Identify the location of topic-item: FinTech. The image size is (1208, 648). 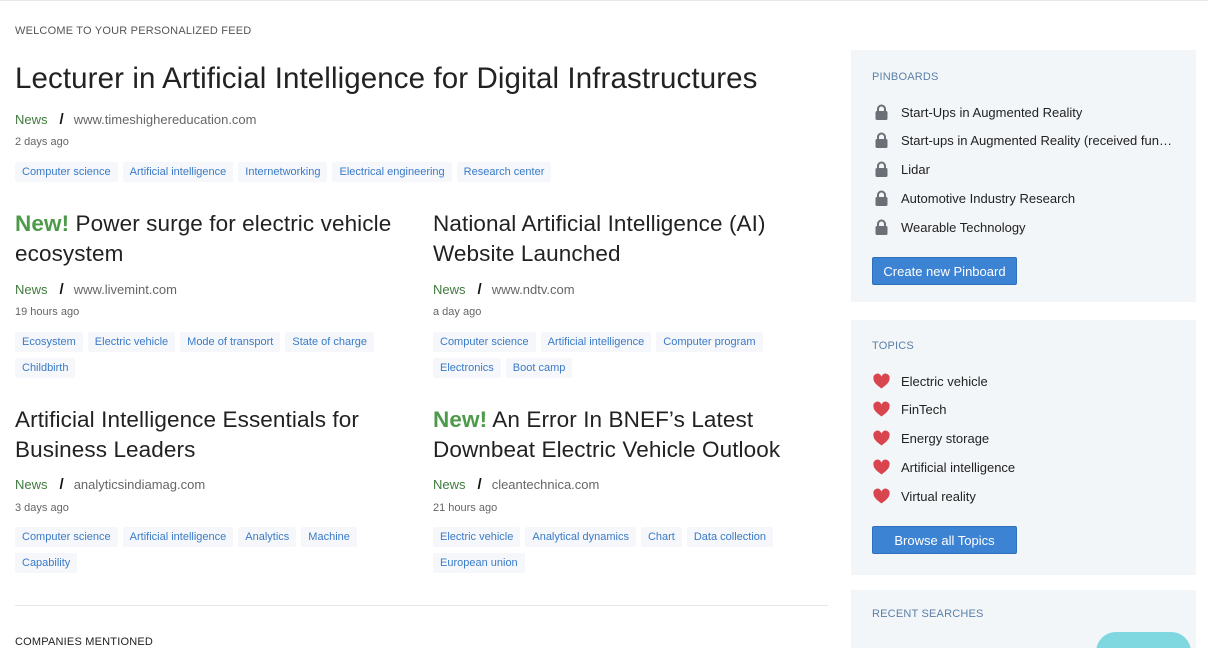
(909, 409).